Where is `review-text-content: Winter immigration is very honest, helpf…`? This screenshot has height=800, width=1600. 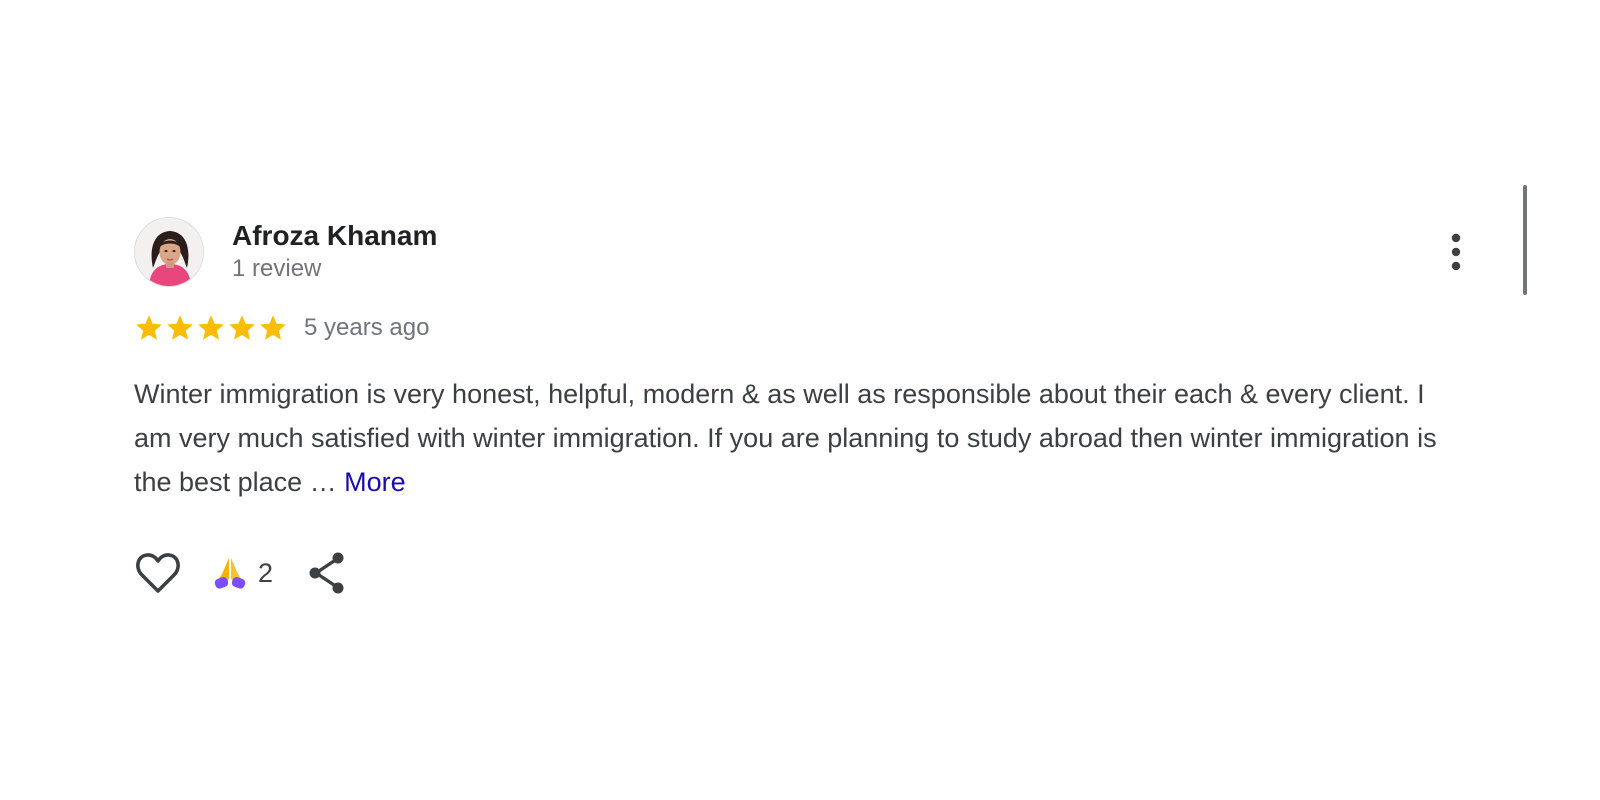
review-text-content: Winter immigration is very honest, helpf… is located at coordinates (785, 438).